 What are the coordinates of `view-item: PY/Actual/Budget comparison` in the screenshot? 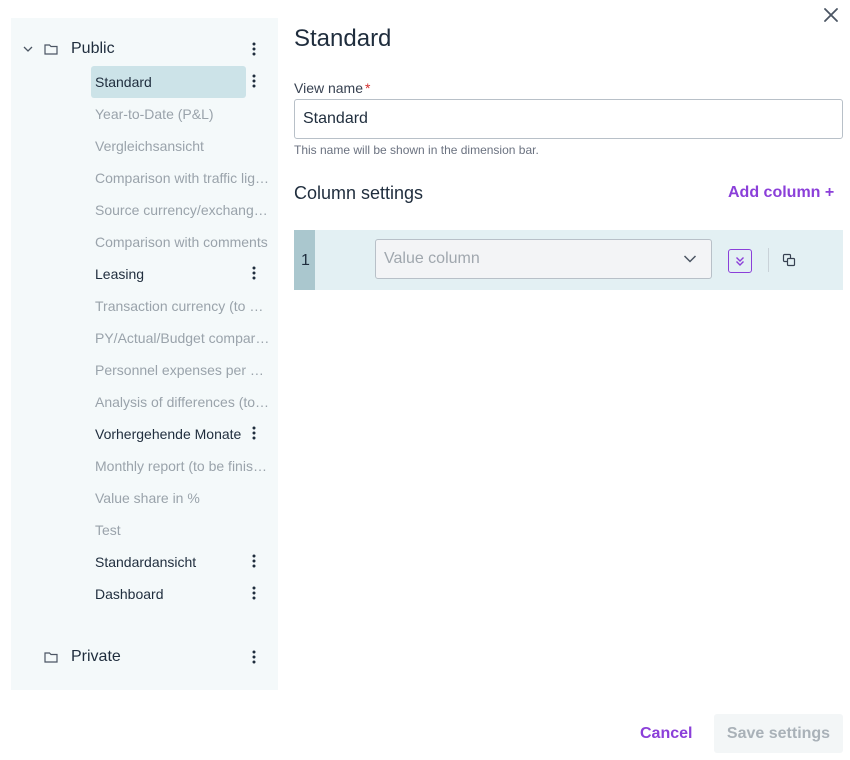 It's located at (181, 338).